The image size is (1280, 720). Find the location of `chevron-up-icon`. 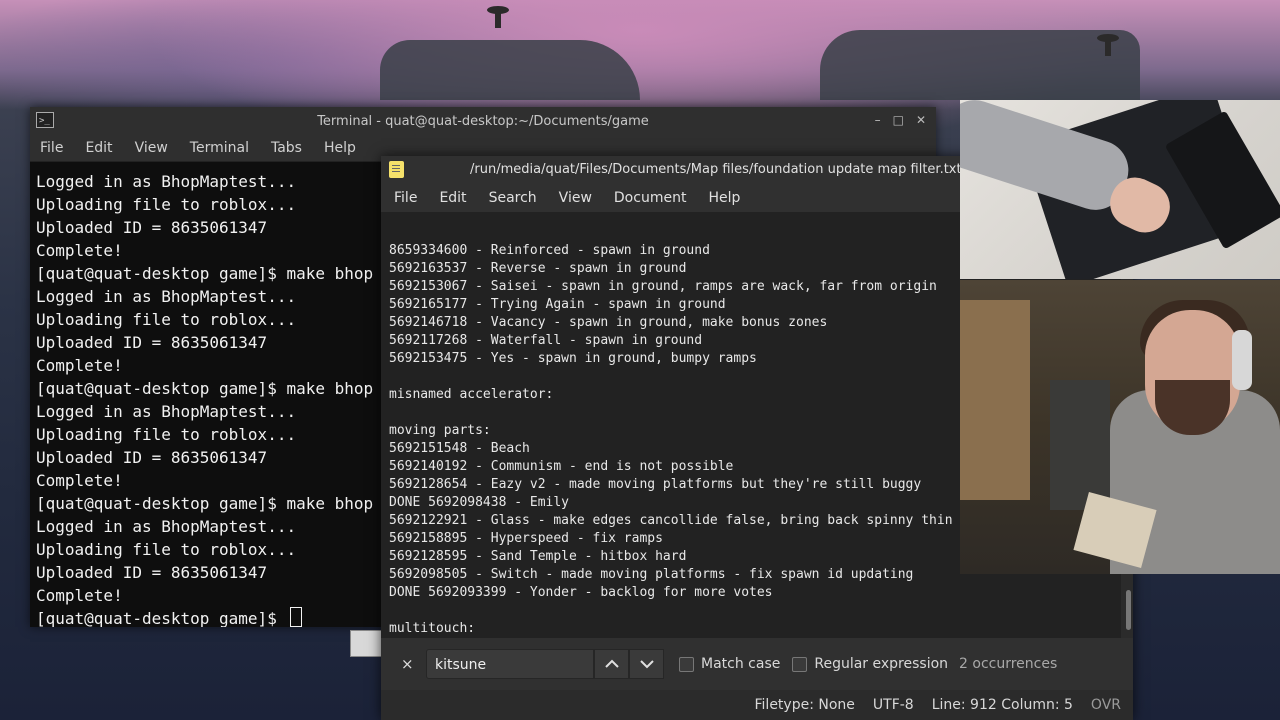

chevron-up-icon is located at coordinates (611, 663).